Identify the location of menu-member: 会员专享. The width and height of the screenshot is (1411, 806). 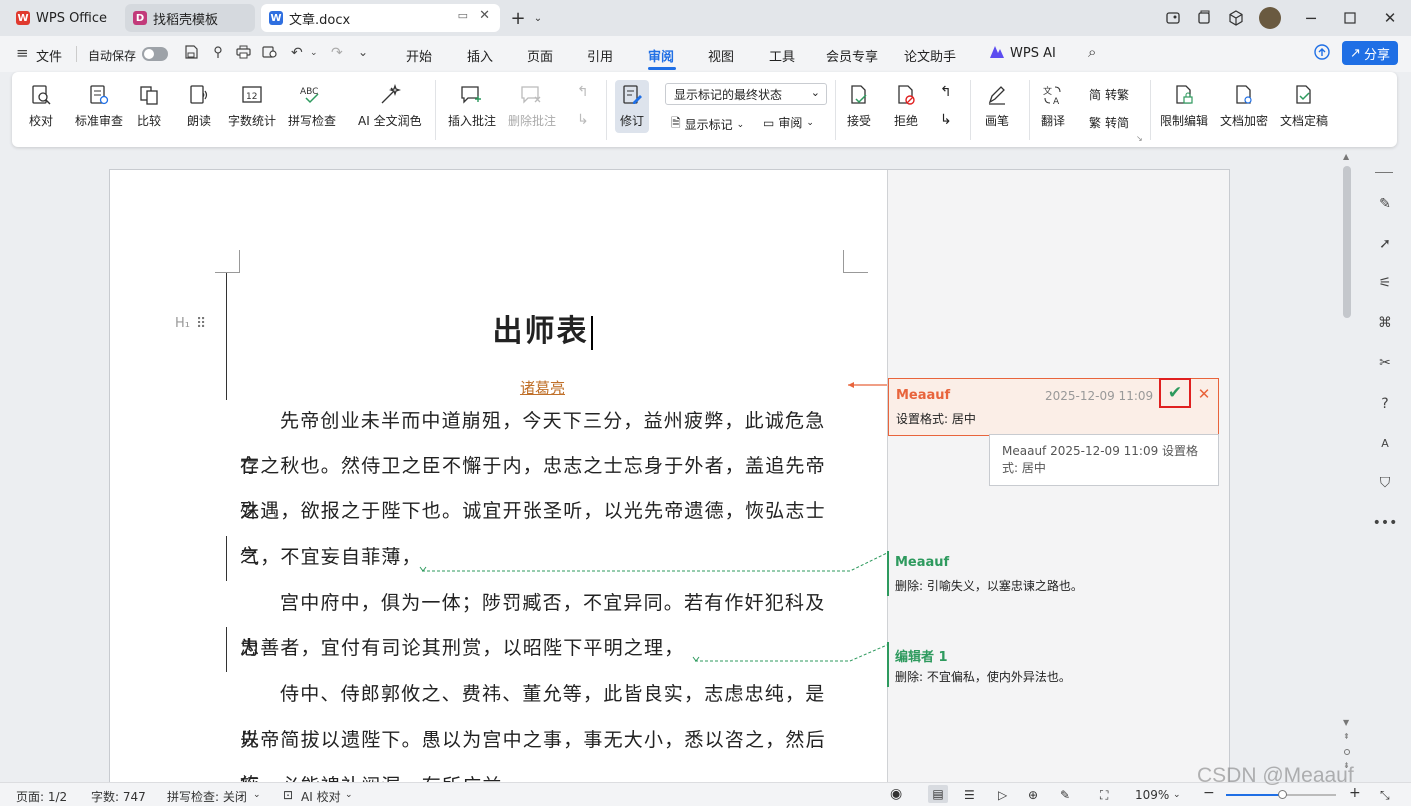
(852, 55).